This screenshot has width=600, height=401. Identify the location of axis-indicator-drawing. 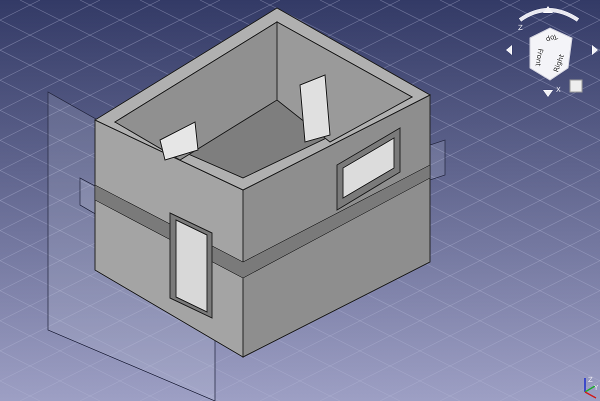
(590, 388).